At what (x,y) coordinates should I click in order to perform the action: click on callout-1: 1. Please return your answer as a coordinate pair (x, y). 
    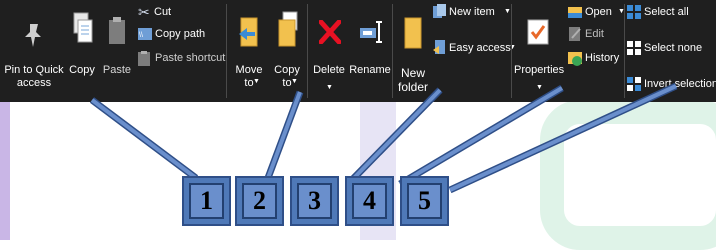
    Looking at the image, I should click on (206, 201).